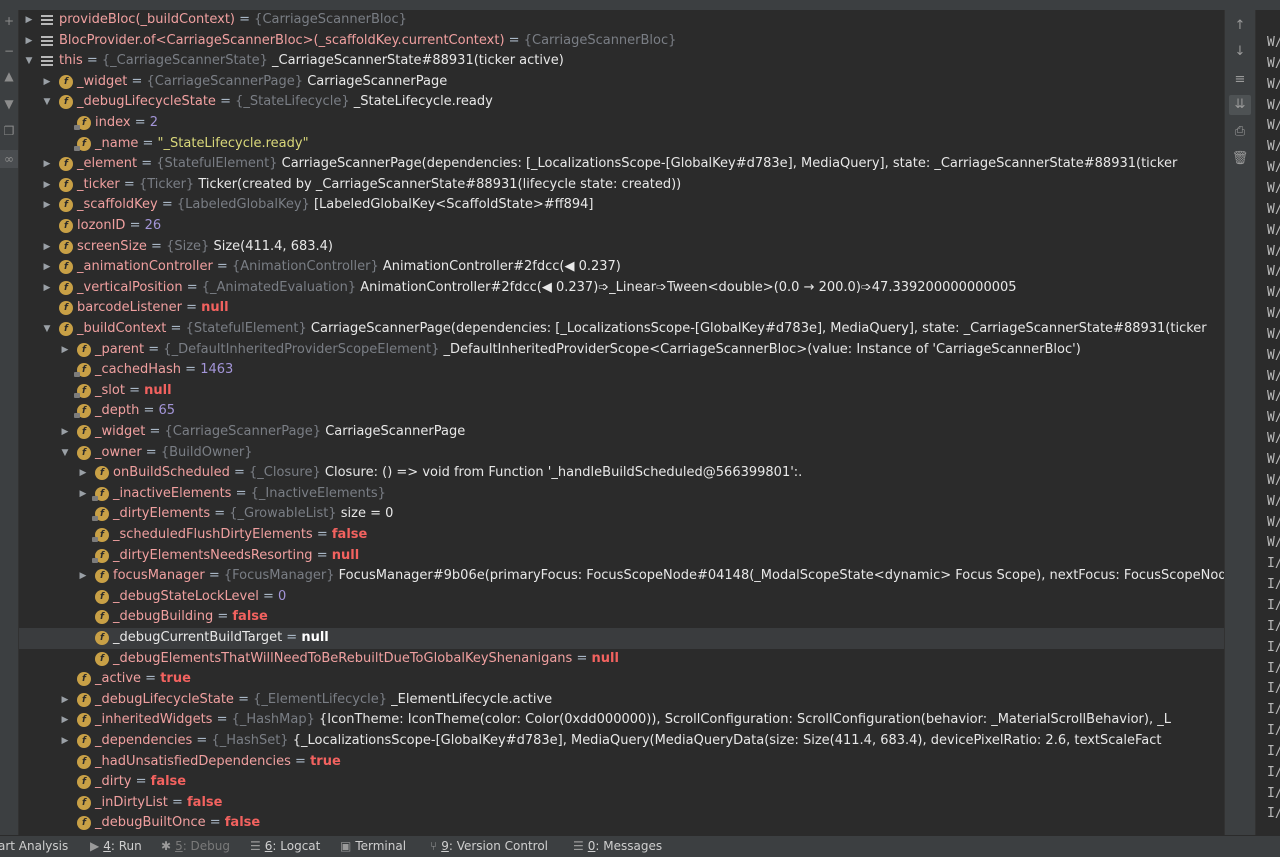 This screenshot has height=857, width=1280. Describe the element at coordinates (621, 782) in the screenshot. I see `variable-row: f _dirty = false` at that location.